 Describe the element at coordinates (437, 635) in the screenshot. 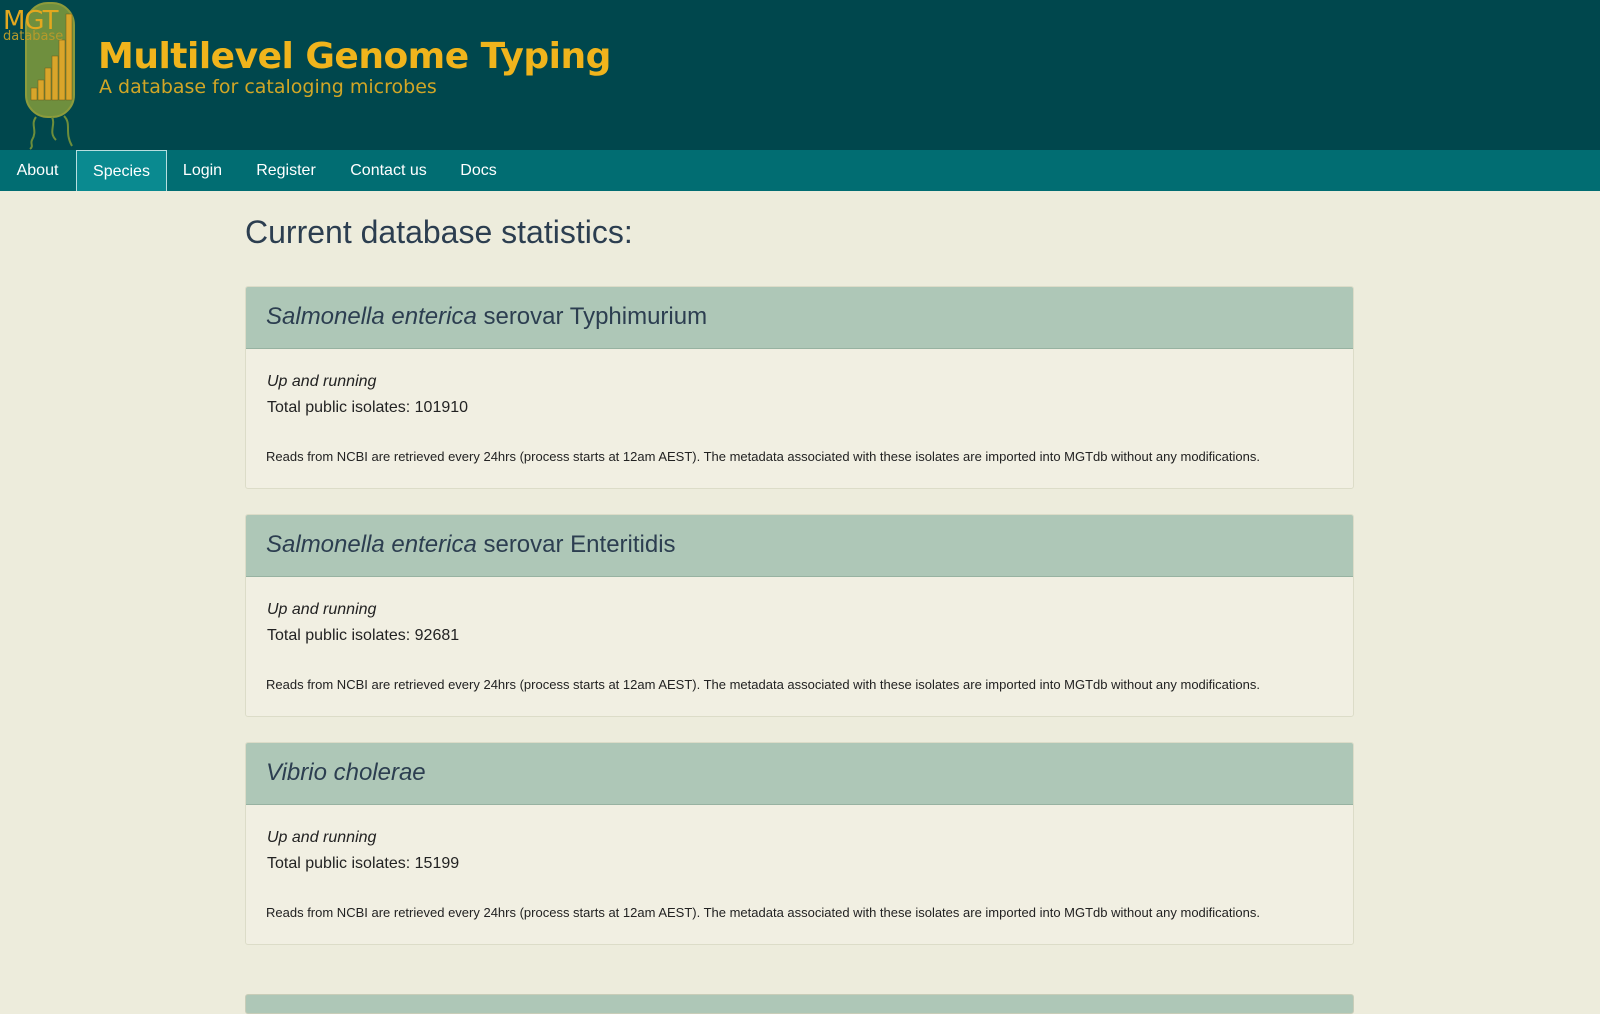

I see `total-value: 92681` at that location.